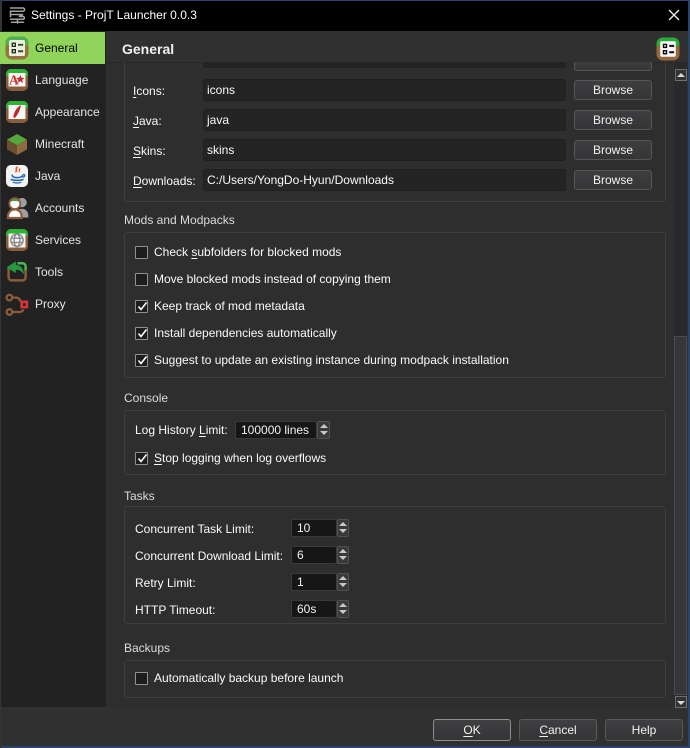 This screenshot has width=690, height=748. What do you see at coordinates (14, 80) in the screenshot?
I see `svg-text: A` at bounding box center [14, 80].